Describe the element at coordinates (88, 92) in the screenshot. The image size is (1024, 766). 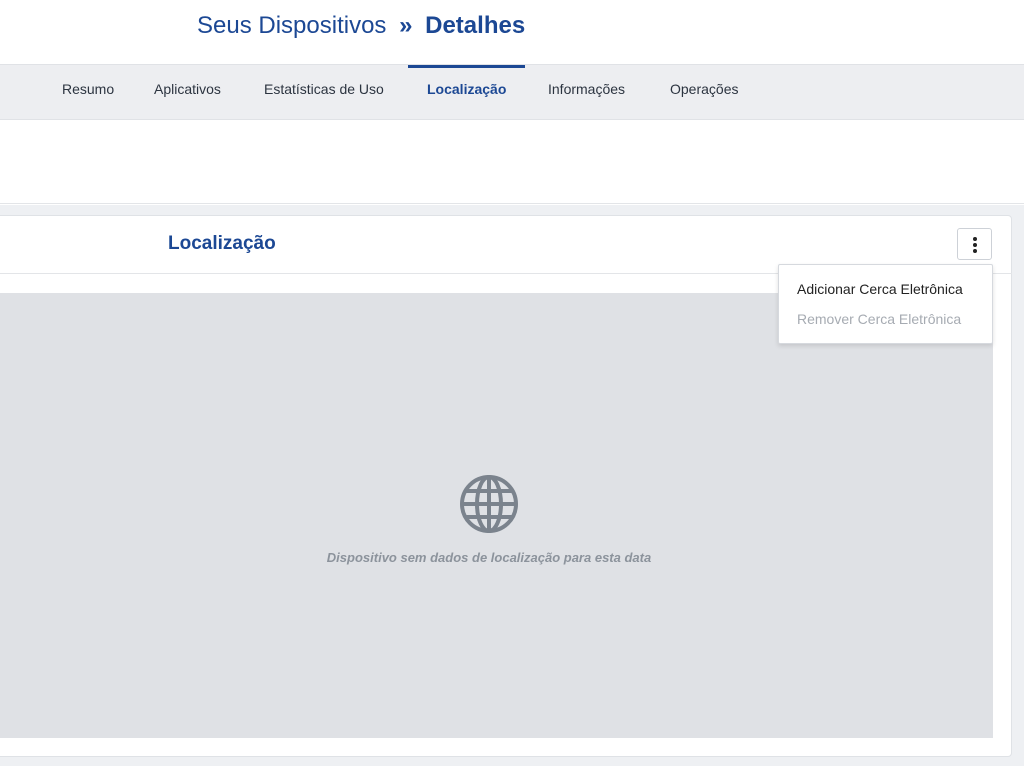
I see `tab-resumo: Resumo` at that location.